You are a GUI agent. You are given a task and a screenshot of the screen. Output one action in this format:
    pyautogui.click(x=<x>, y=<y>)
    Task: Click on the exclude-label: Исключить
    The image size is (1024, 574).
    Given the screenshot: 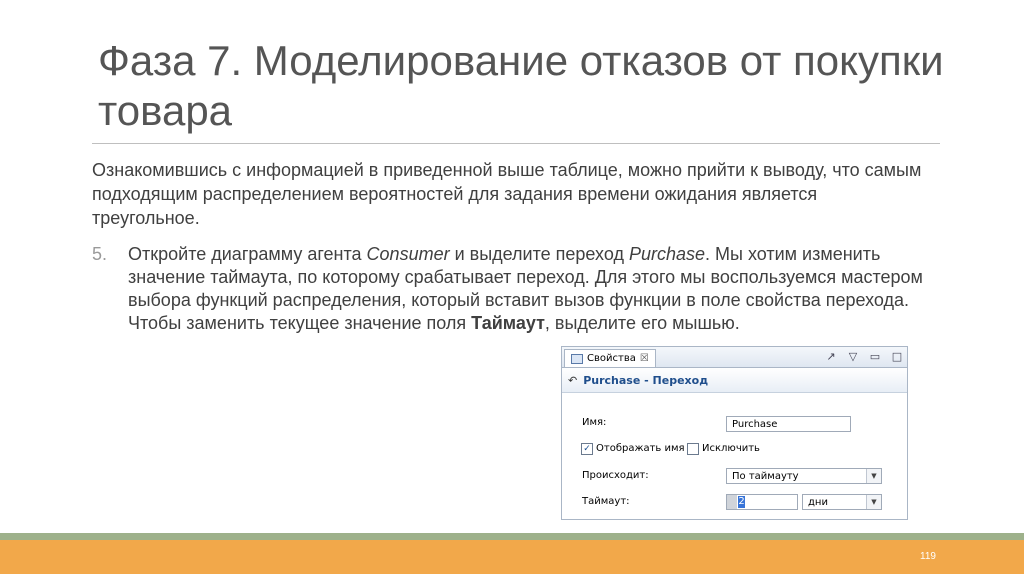 What is the action you would take?
    pyautogui.click(x=731, y=448)
    